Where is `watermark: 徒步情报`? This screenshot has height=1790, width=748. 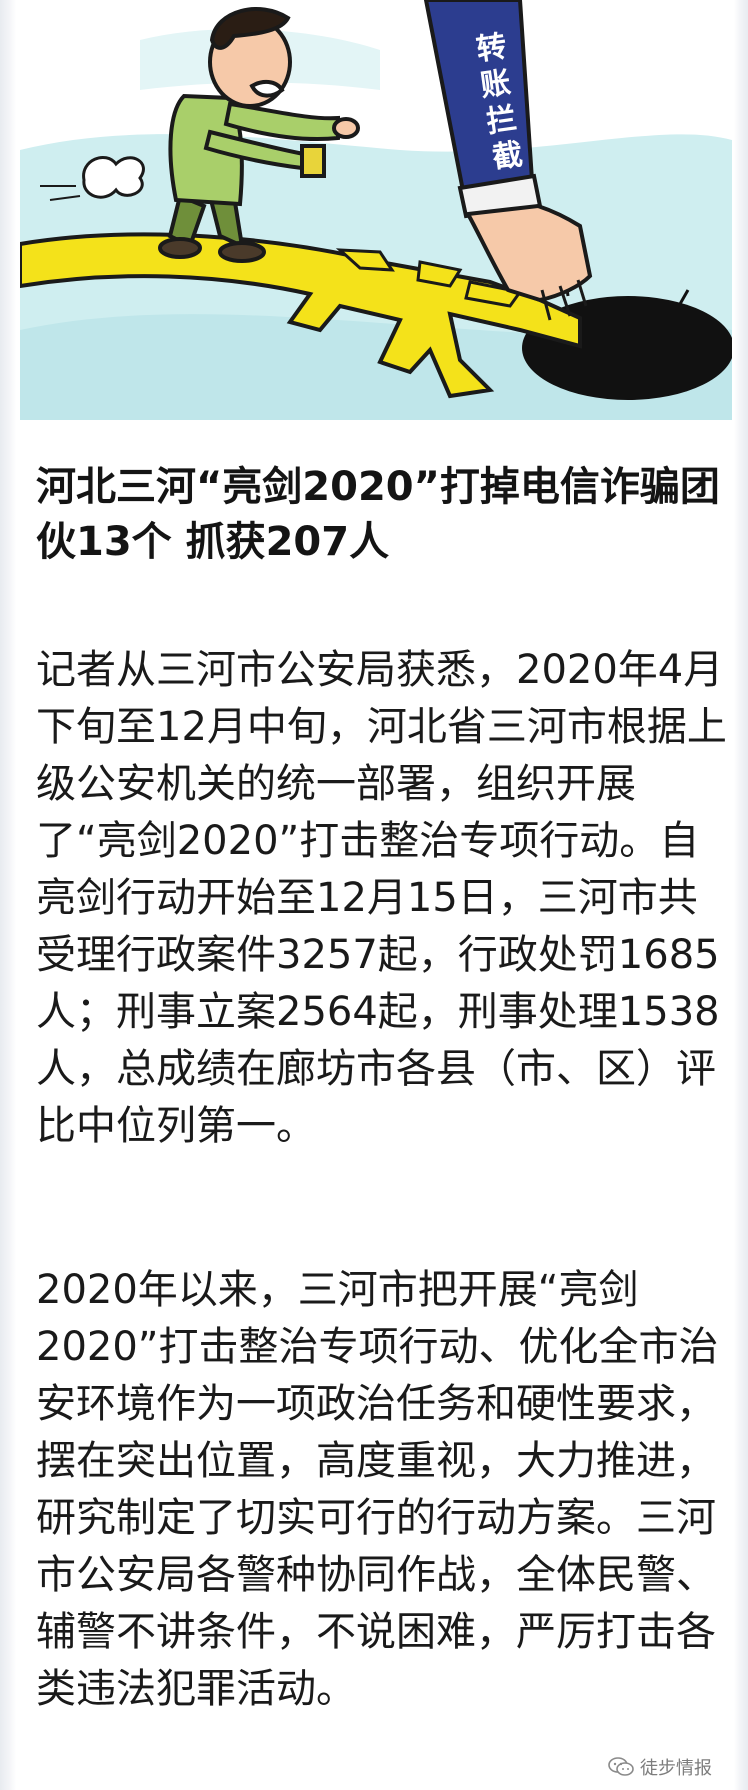 watermark: 徒步情报 is located at coordinates (660, 1767).